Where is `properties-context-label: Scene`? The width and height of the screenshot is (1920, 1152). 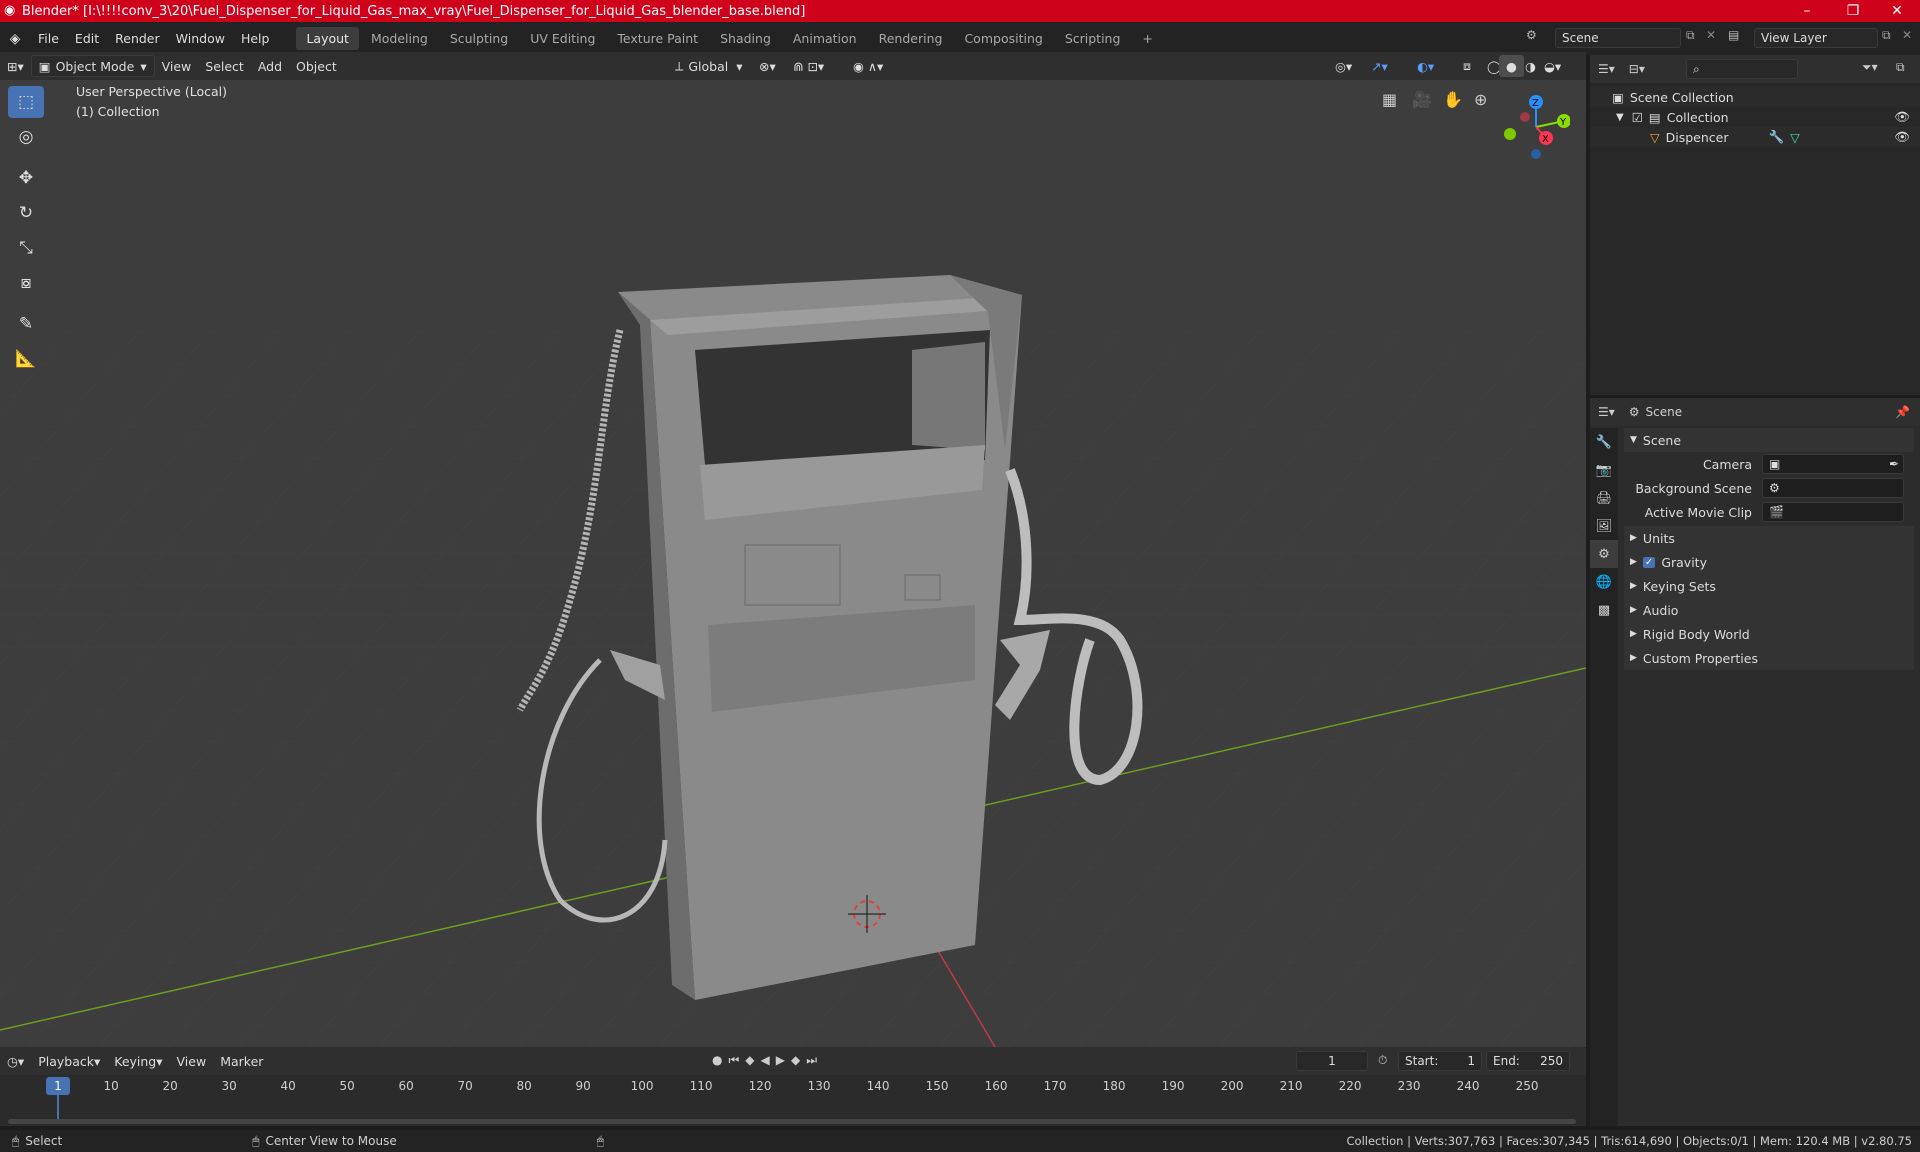
properties-context-label: Scene is located at coordinates (1664, 412).